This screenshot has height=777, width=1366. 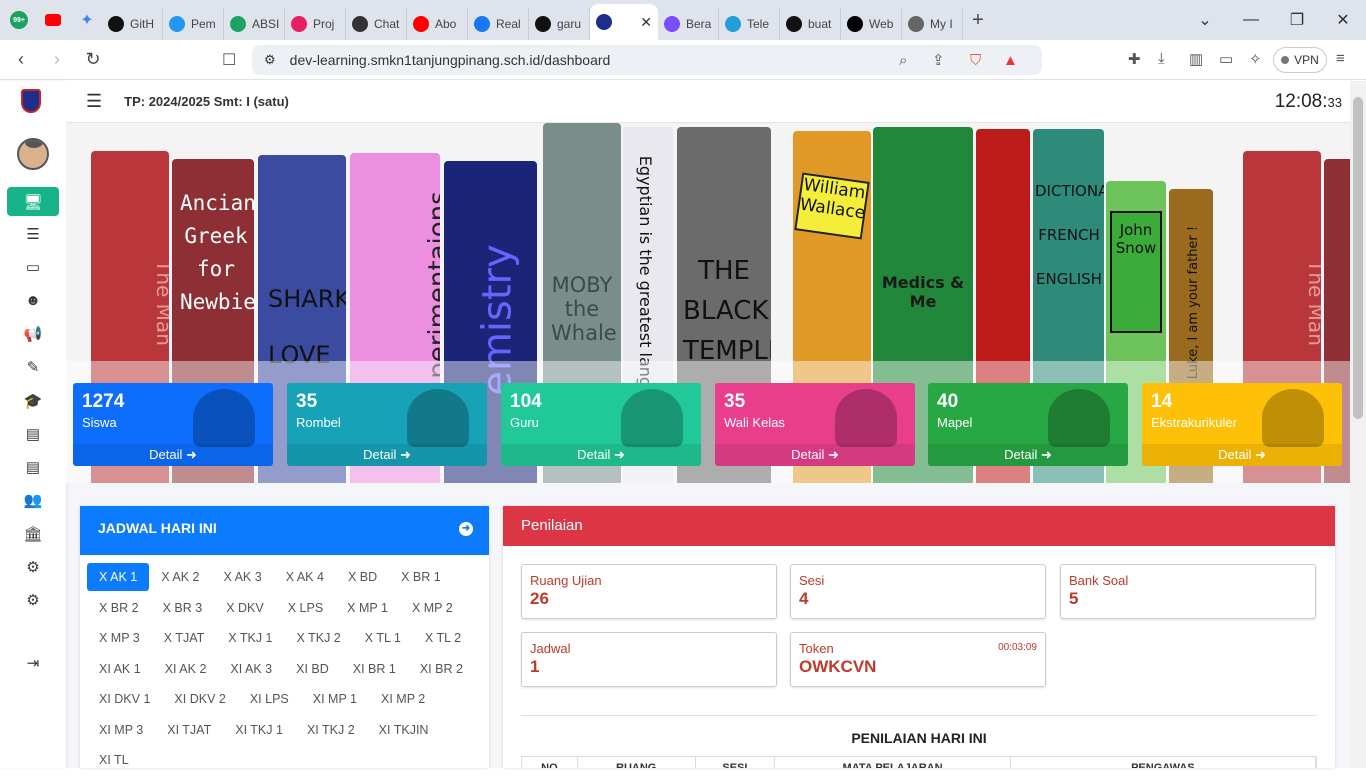 What do you see at coordinates (114, 760) in the screenshot?
I see `class-pill: XI TL` at bounding box center [114, 760].